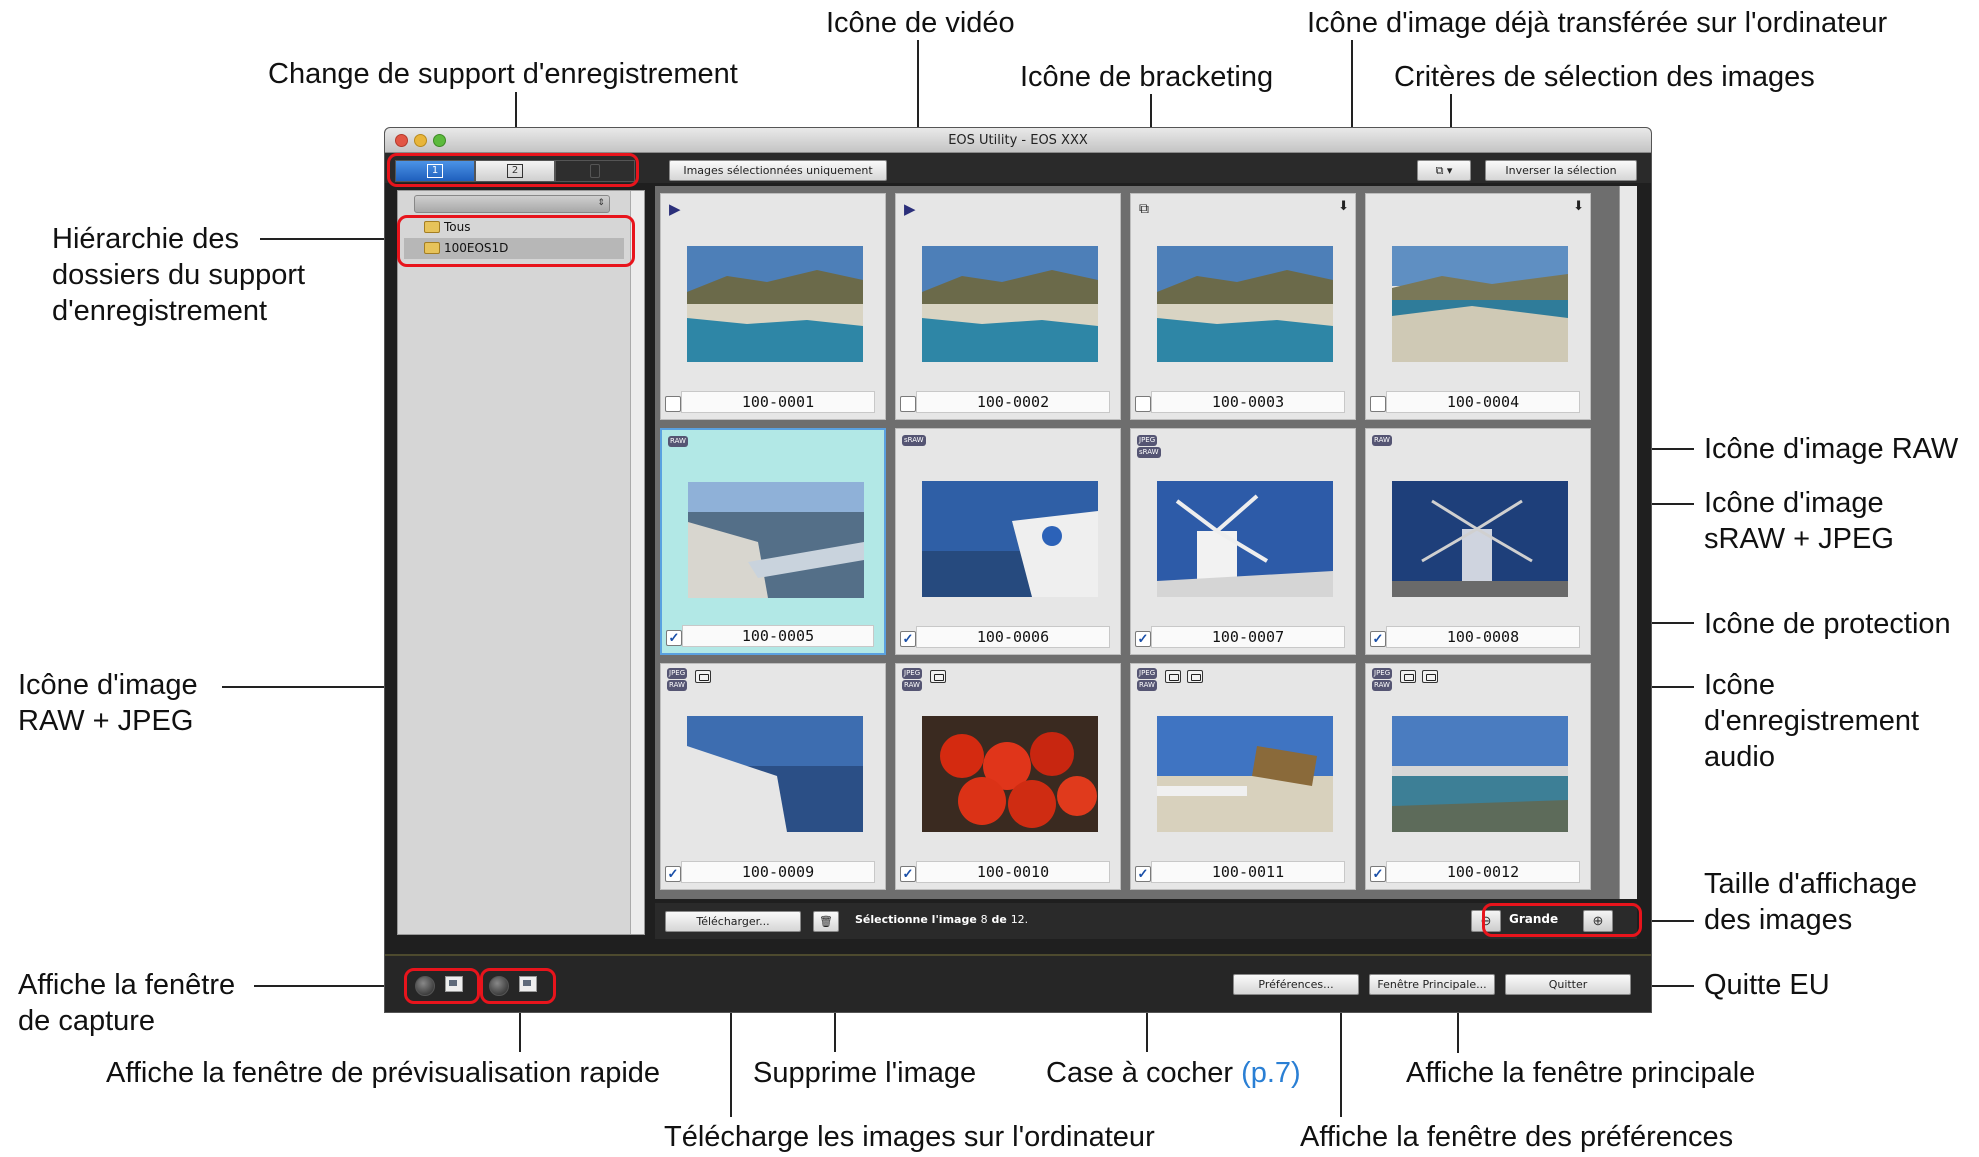  What do you see at coordinates (108, 703) in the screenshot?
I see `callout-raw-jpeg: Icône d'image RAW + JPEG` at bounding box center [108, 703].